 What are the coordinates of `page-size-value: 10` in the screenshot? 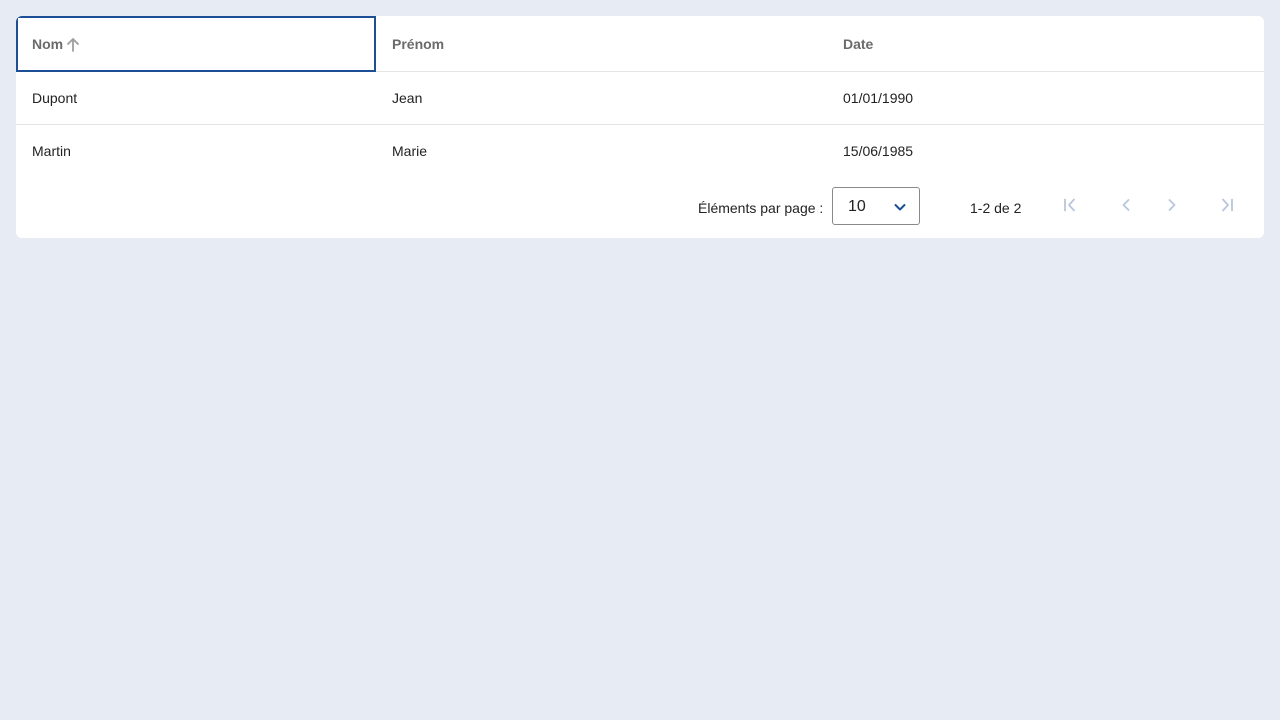 It's located at (857, 206).